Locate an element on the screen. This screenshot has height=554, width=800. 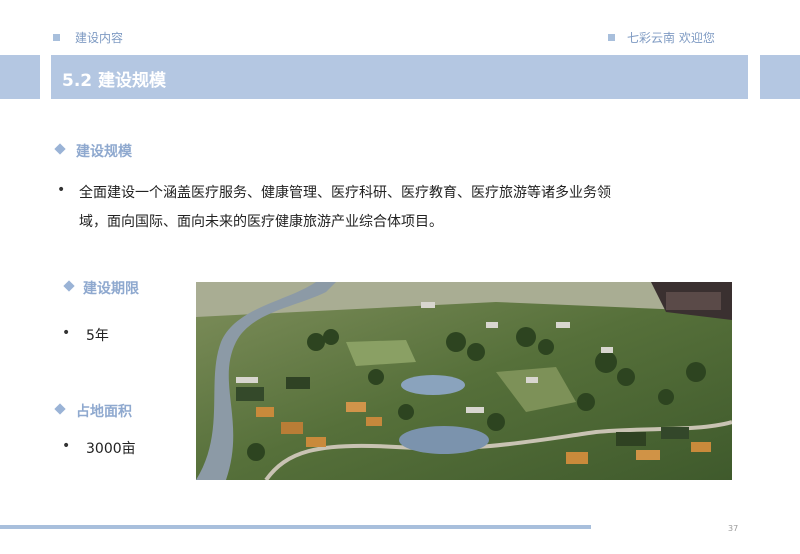
header-right-square-icon is located at coordinates (611, 37).